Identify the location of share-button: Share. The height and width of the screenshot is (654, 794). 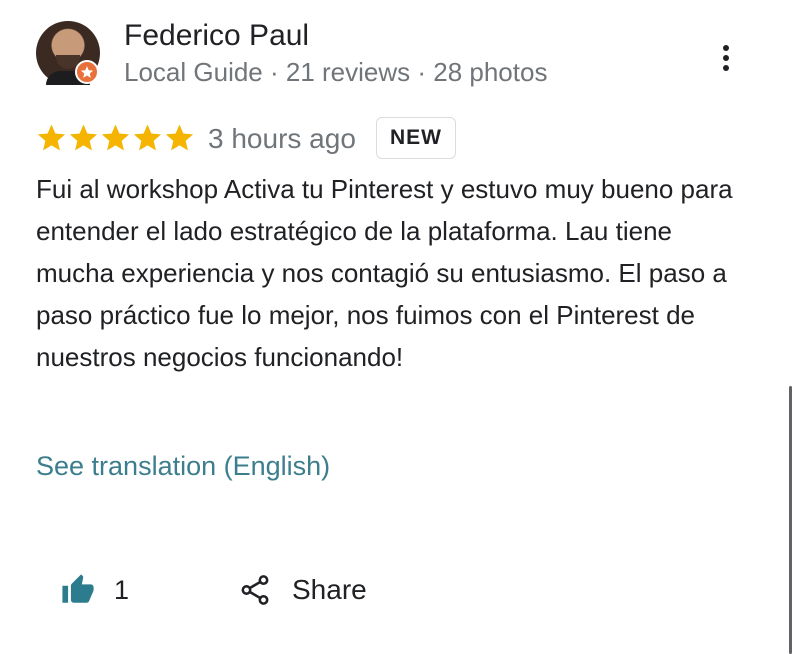
(302, 590).